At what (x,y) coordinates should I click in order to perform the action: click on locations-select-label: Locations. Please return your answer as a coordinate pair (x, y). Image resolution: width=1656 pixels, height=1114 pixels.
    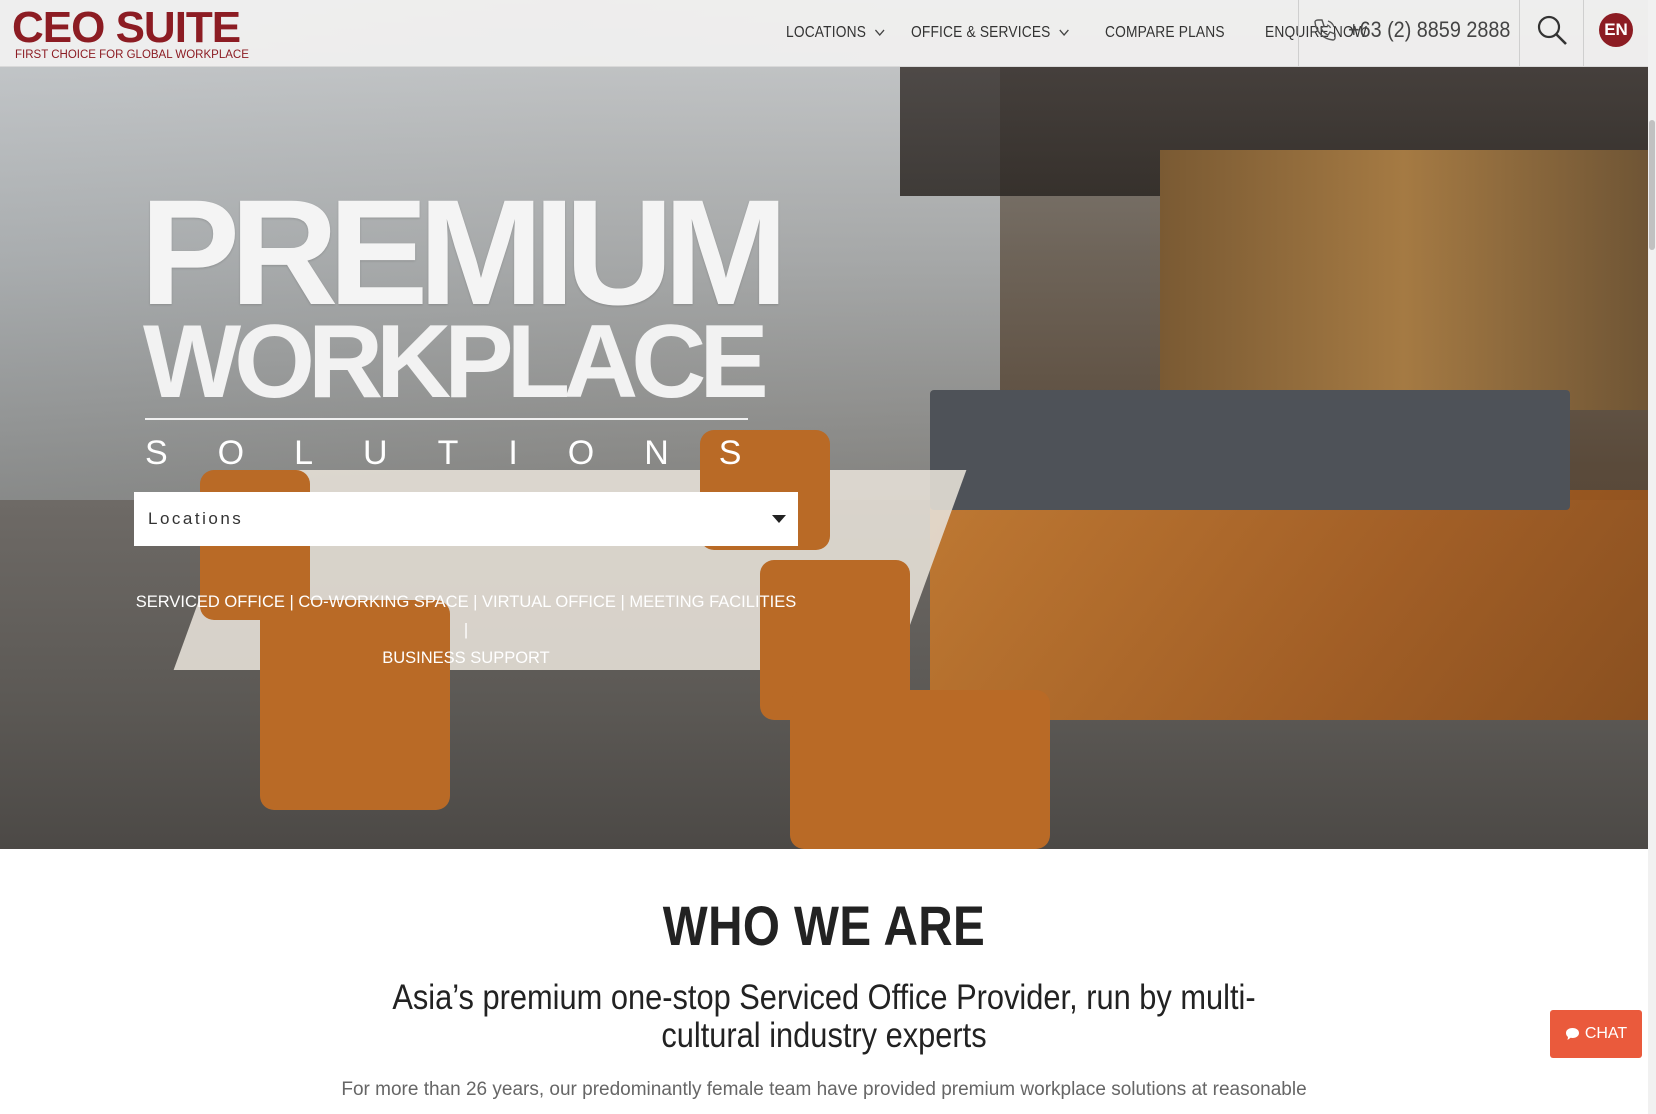
    Looking at the image, I should click on (196, 518).